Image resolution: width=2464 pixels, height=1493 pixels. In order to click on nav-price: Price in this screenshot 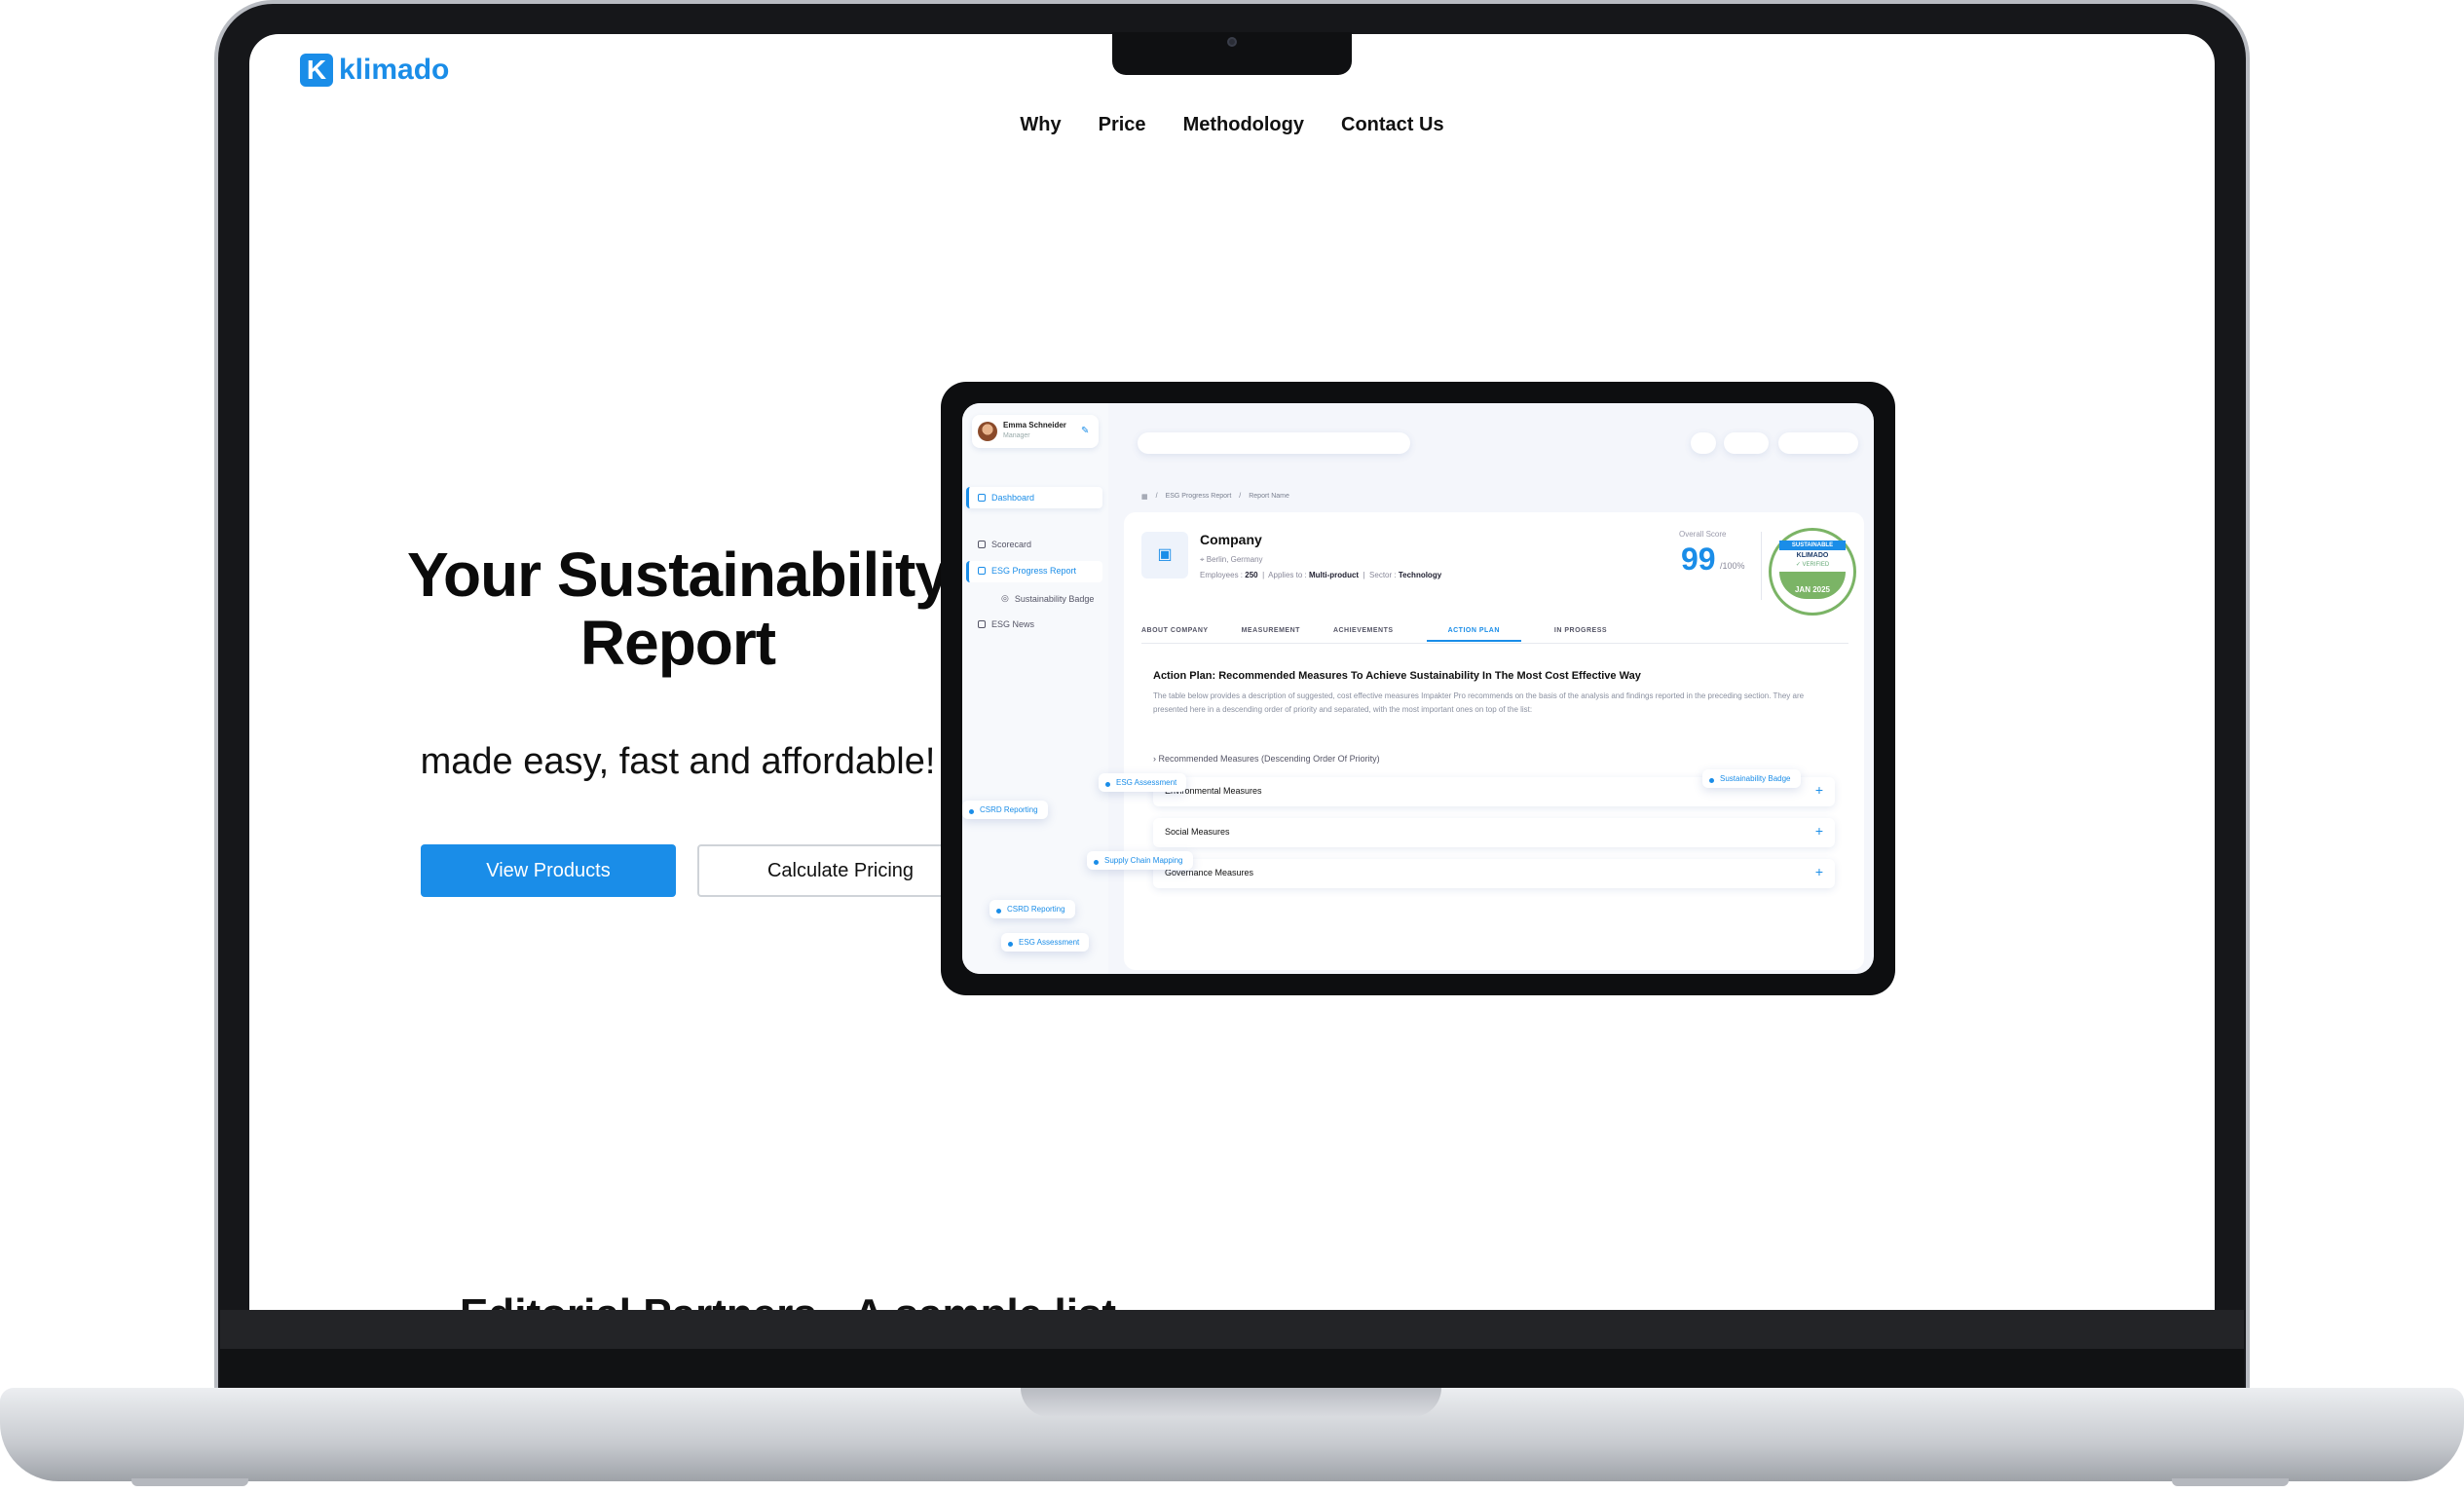, I will do `click(1122, 125)`.